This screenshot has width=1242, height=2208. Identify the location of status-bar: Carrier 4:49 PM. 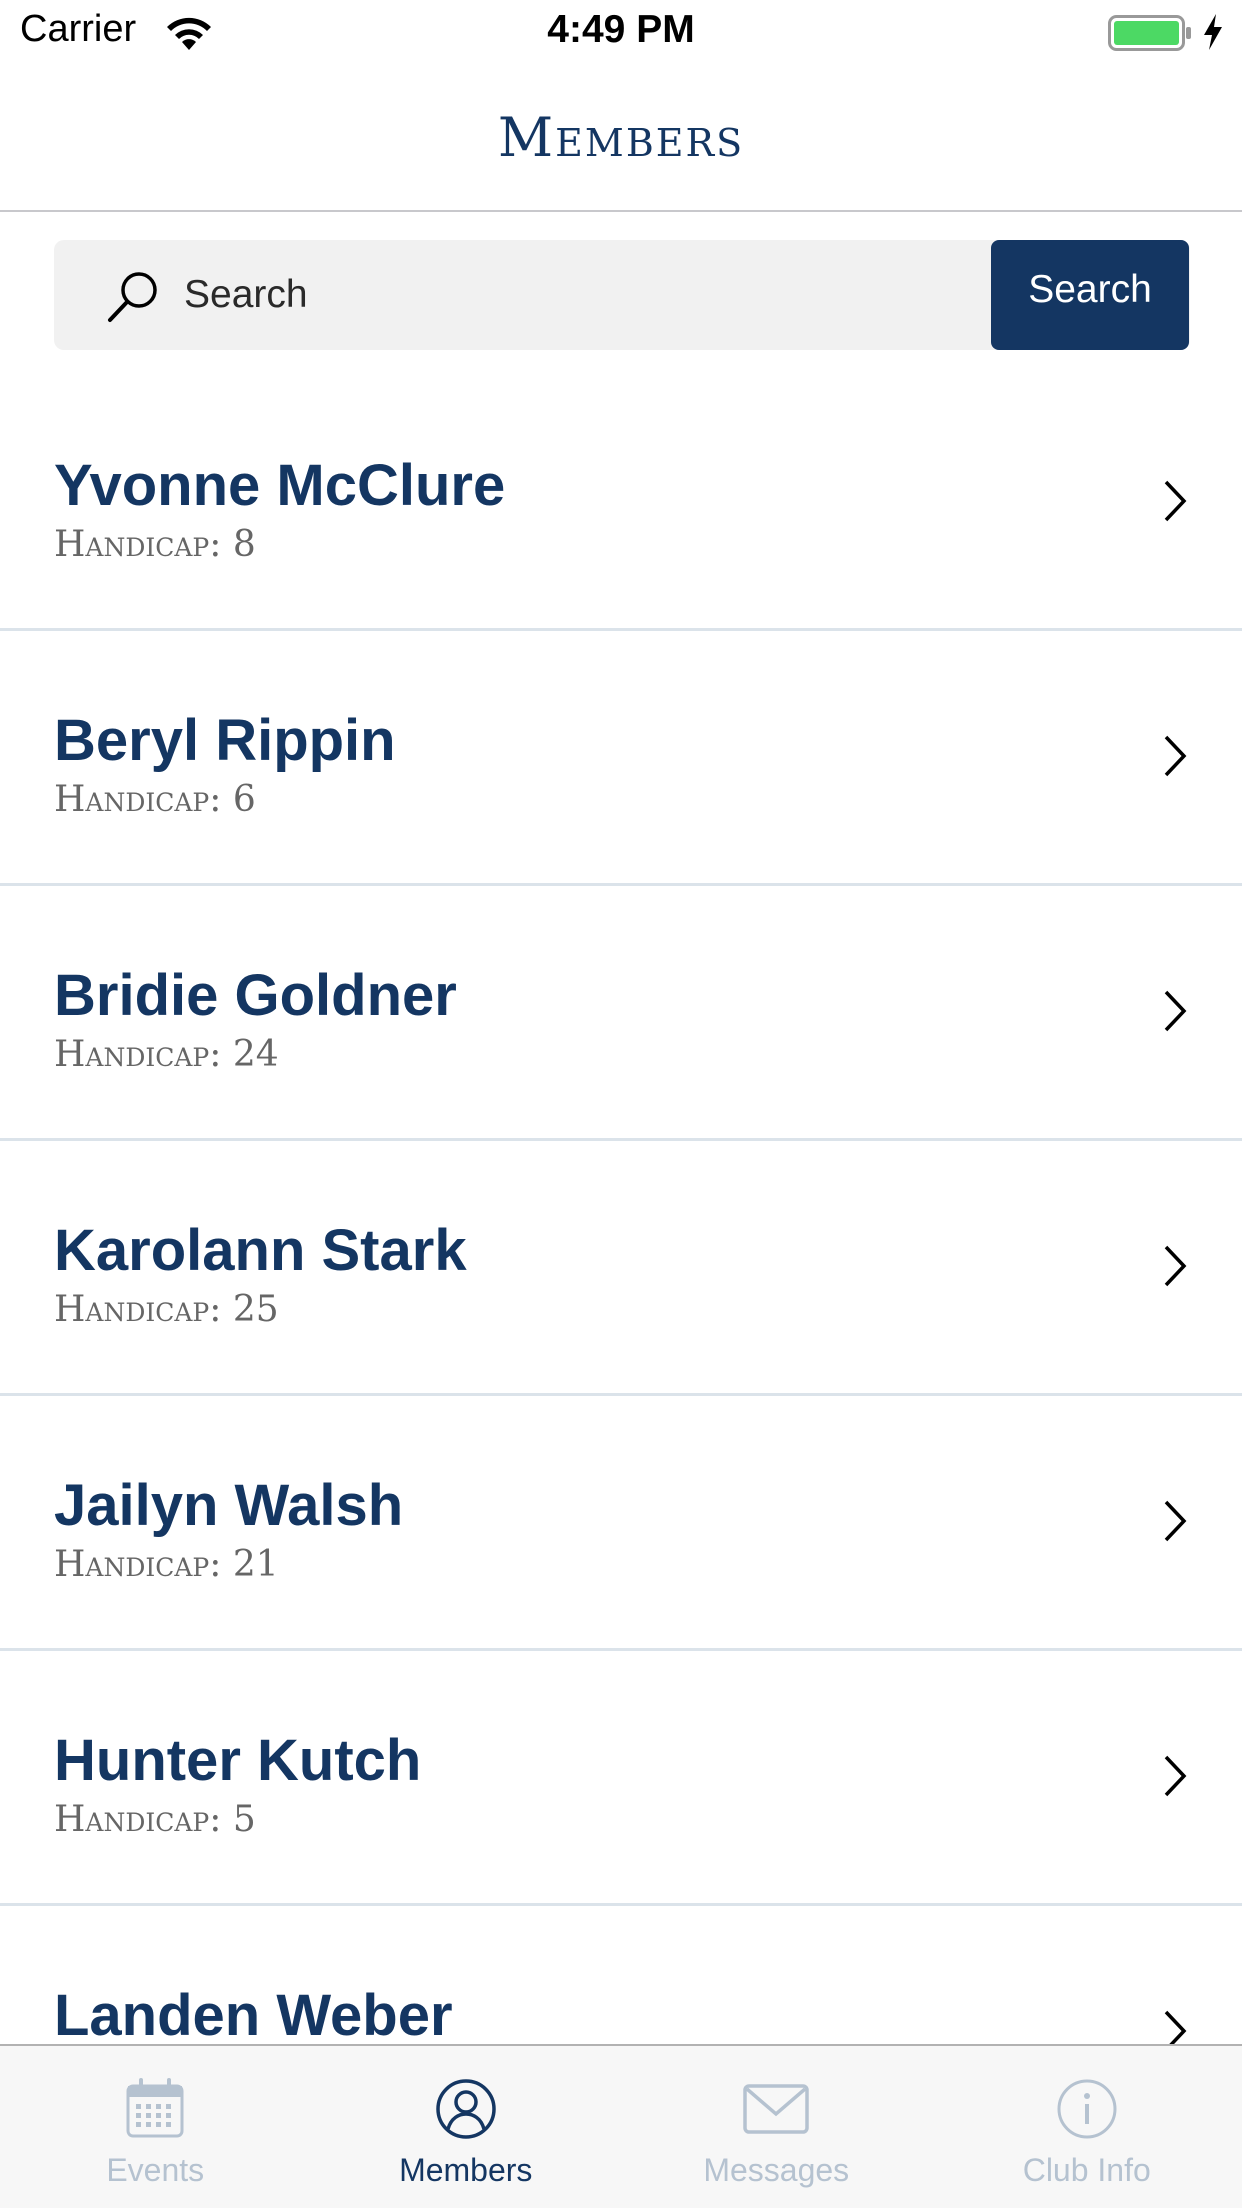
(621, 33).